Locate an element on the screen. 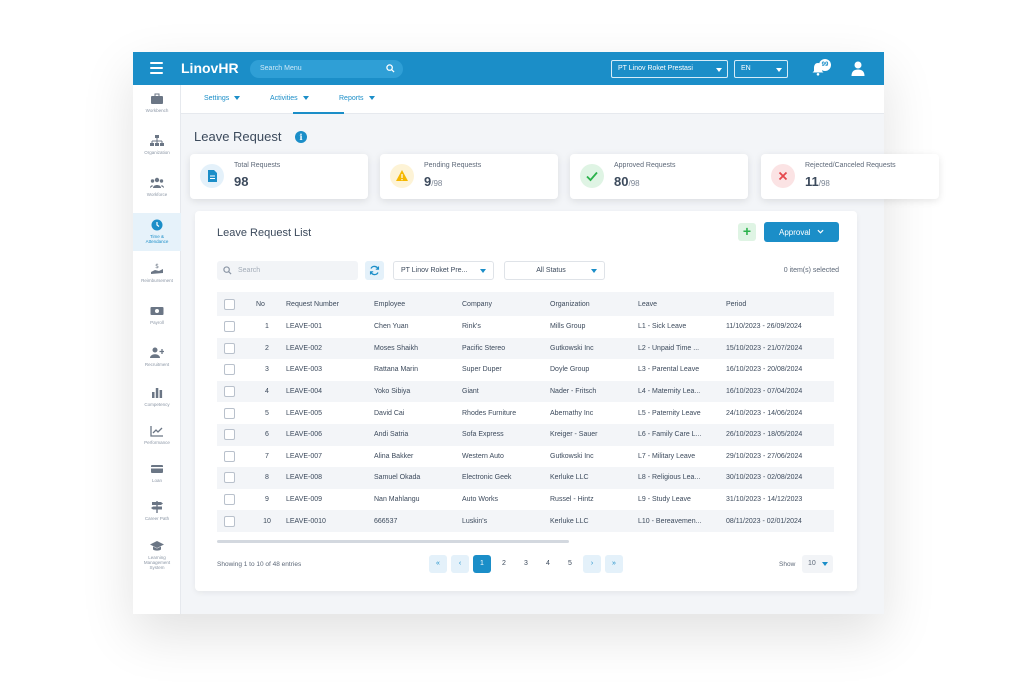 The image size is (1024, 700). column-header: Employee is located at coordinates (414, 304).